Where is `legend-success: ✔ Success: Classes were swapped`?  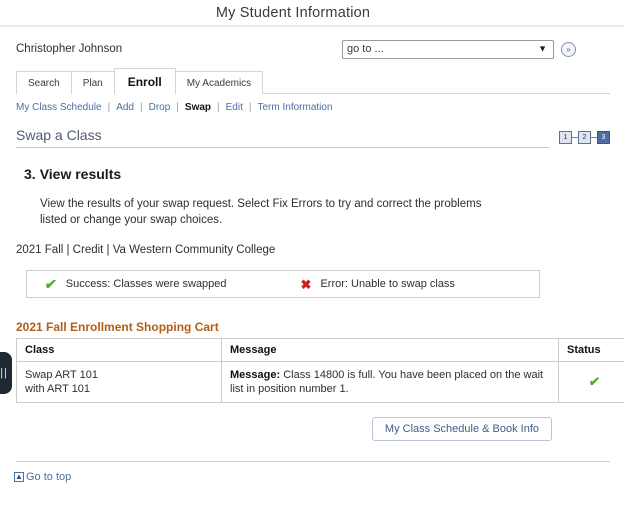 legend-success: ✔ Success: Classes were swapped is located at coordinates (135, 284).